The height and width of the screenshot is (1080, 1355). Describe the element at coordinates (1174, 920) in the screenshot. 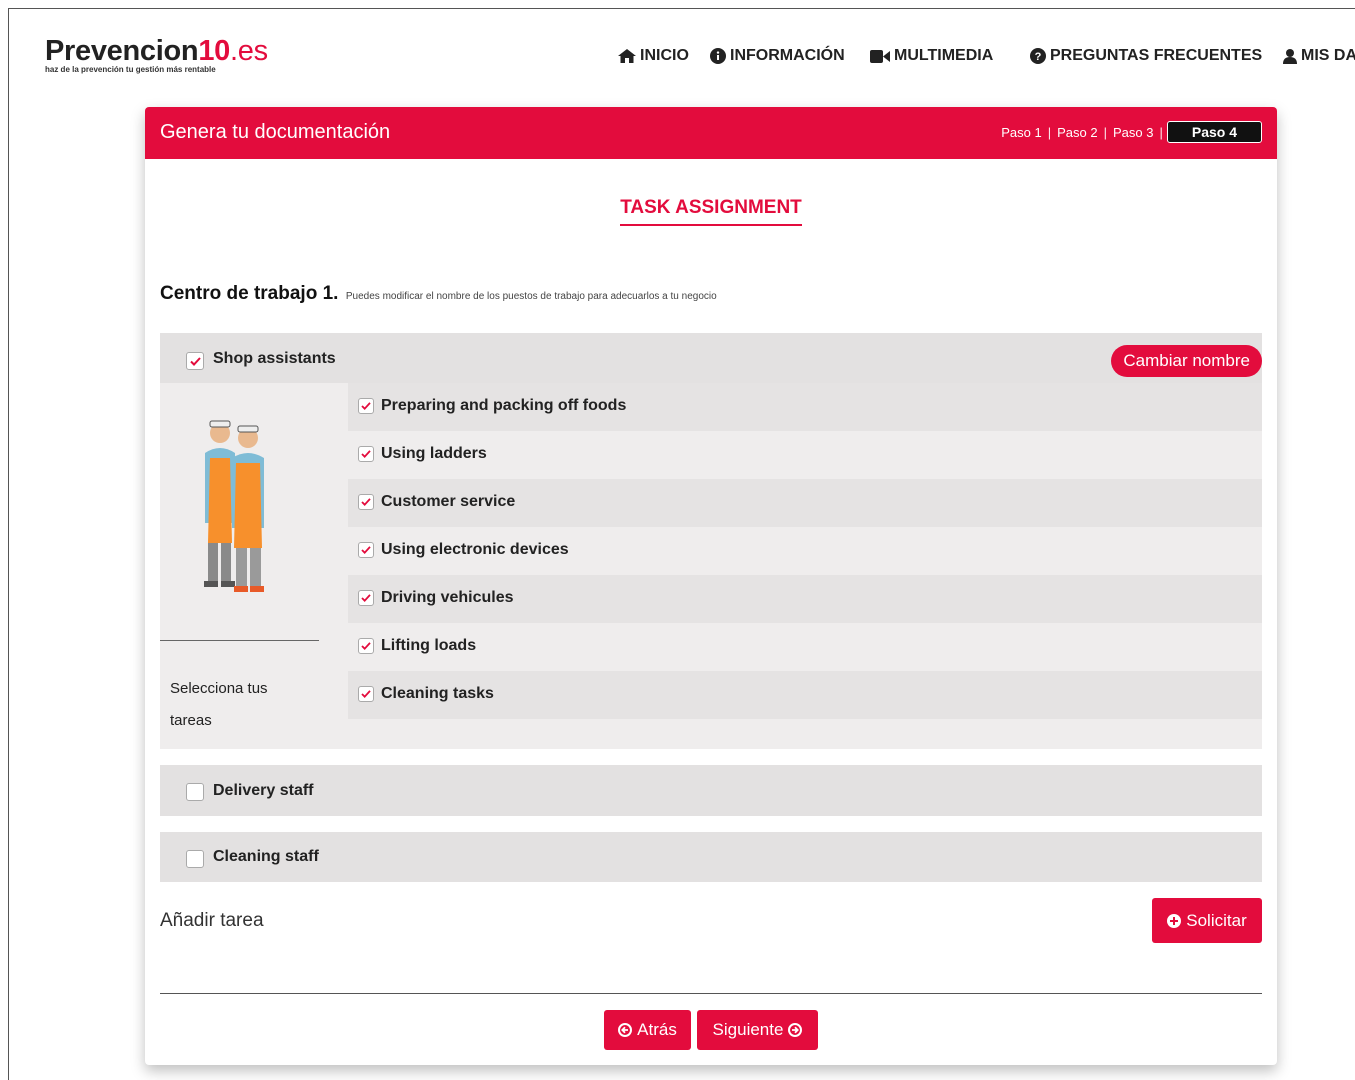

I see `plus-circle-icon` at that location.